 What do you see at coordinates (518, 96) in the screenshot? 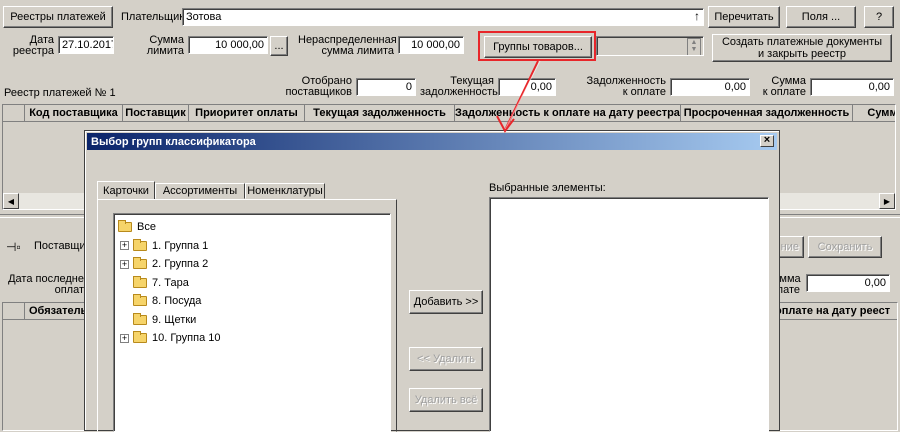
I see `annotation-arrow` at bounding box center [518, 96].